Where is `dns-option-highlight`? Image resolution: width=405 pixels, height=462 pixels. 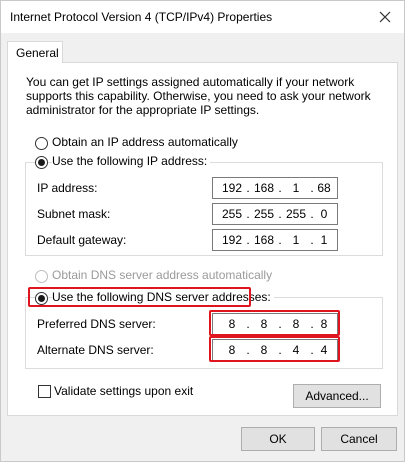 dns-option-highlight is located at coordinates (139, 297).